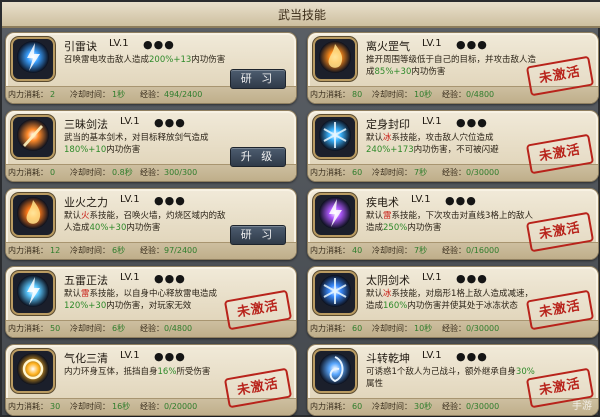 This screenshot has height=417, width=600. Describe the element at coordinates (55, 406) in the screenshot. I see `cost-value: 30` at that location.